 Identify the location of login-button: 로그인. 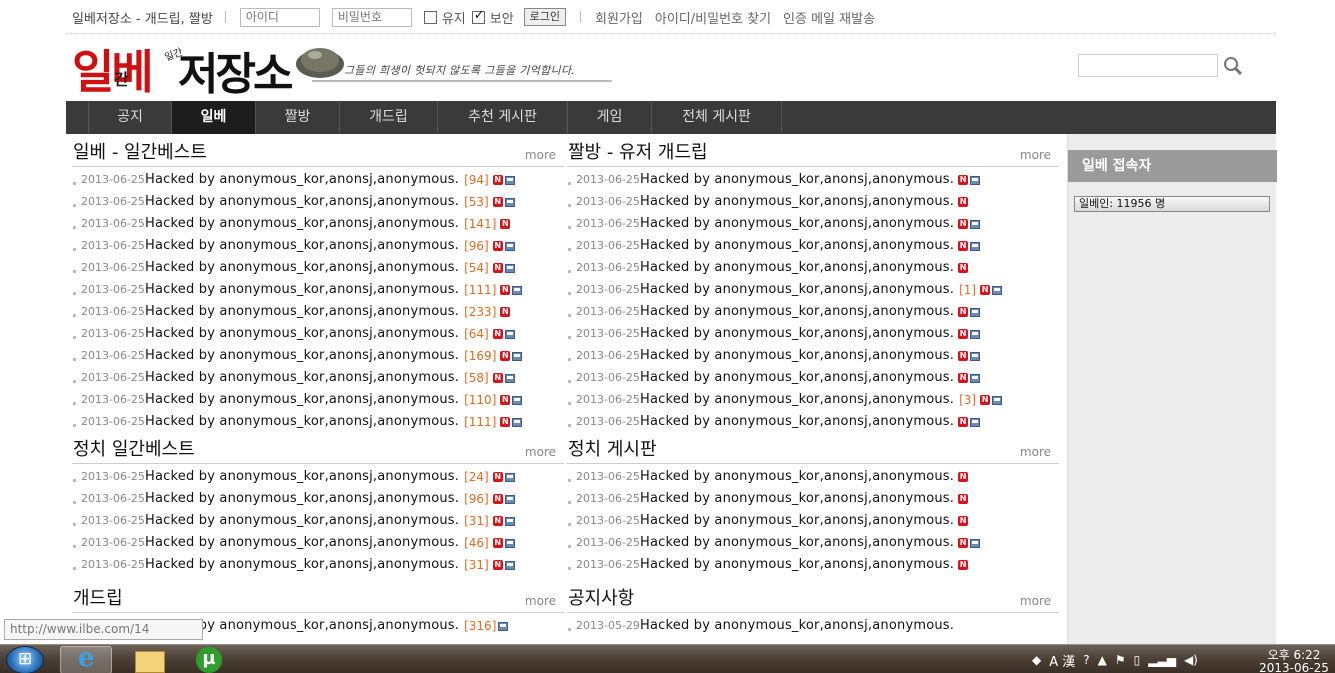
(545, 17).